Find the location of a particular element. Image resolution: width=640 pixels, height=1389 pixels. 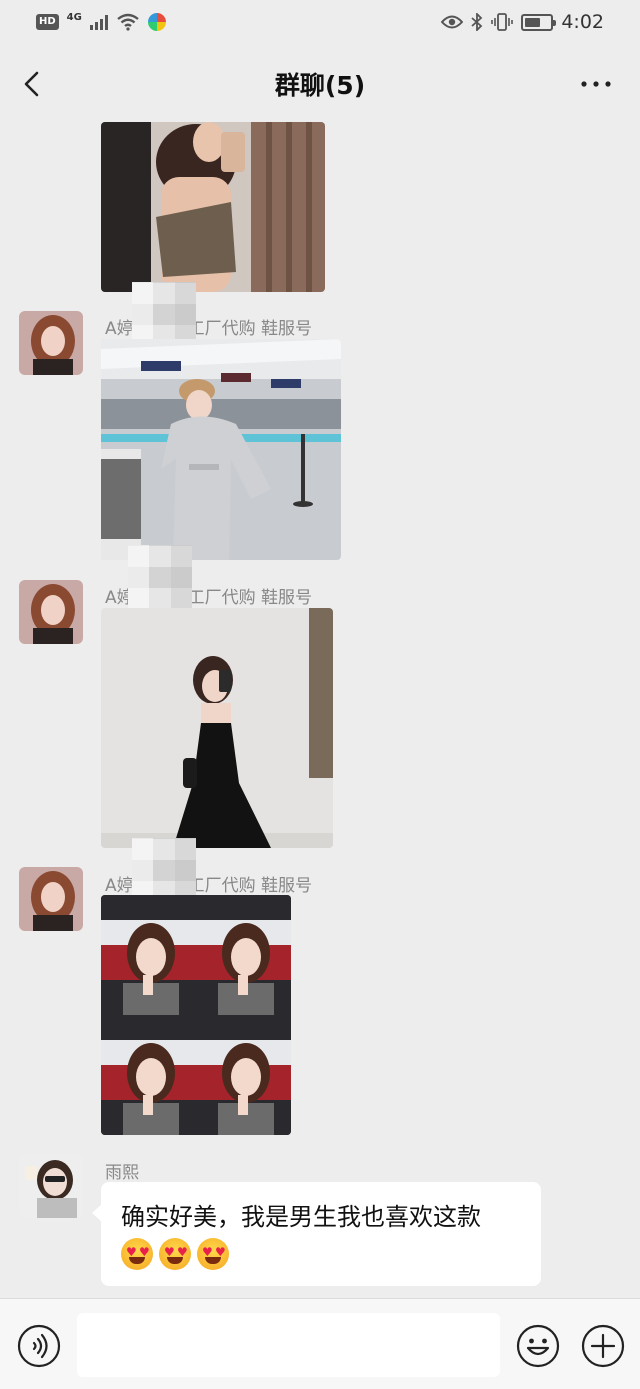

wifi-icon is located at coordinates (128, 22).